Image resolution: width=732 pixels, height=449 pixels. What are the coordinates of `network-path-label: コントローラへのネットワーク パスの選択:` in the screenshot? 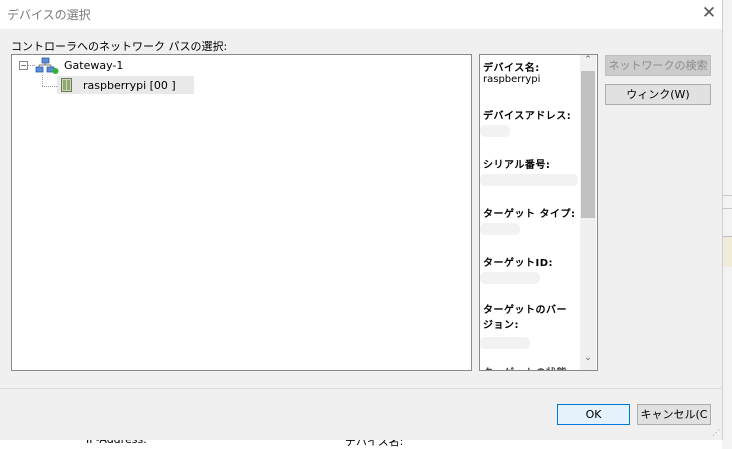 It's located at (119, 46).